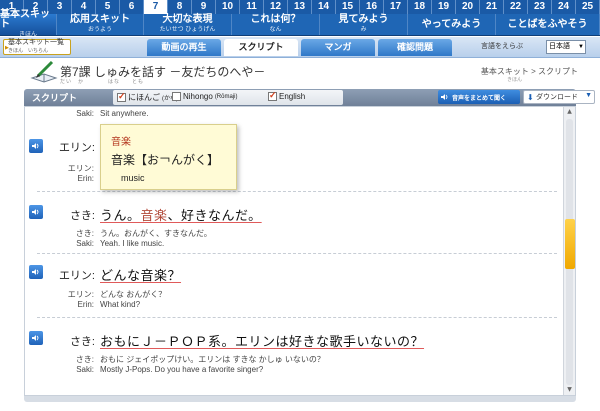 This screenshot has height=411, width=600. What do you see at coordinates (85, 178) in the screenshot?
I see `english-speaker: Erin:` at bounding box center [85, 178].